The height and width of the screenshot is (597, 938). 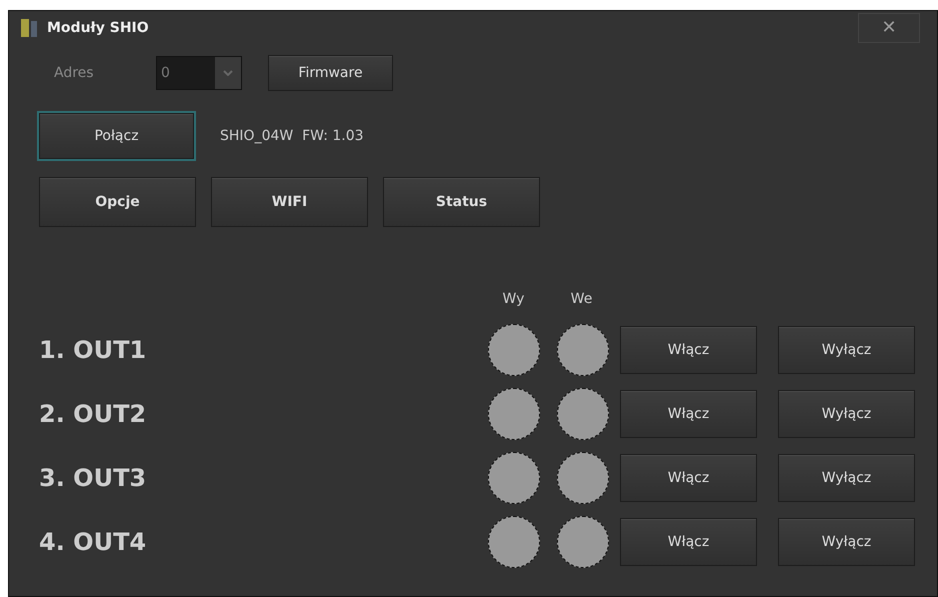 I want to click on address-label: Adres, so click(x=74, y=73).